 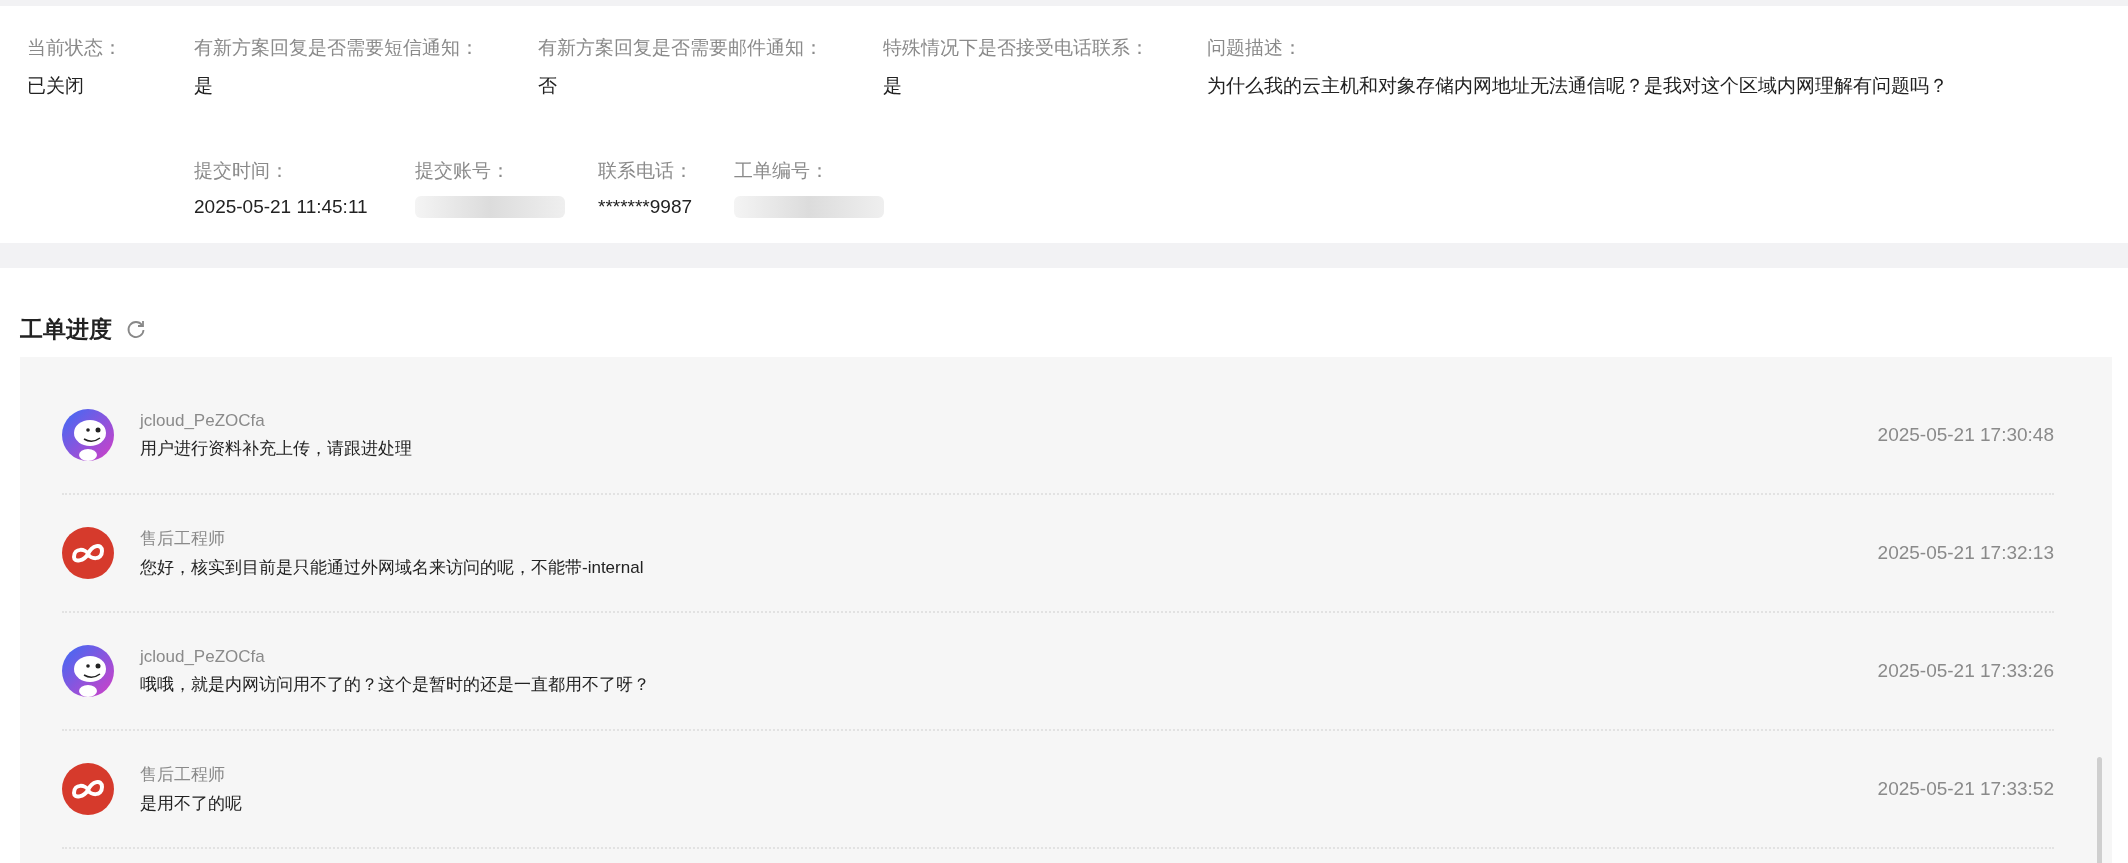 I want to click on field-label: 提交时间：, so click(x=242, y=171).